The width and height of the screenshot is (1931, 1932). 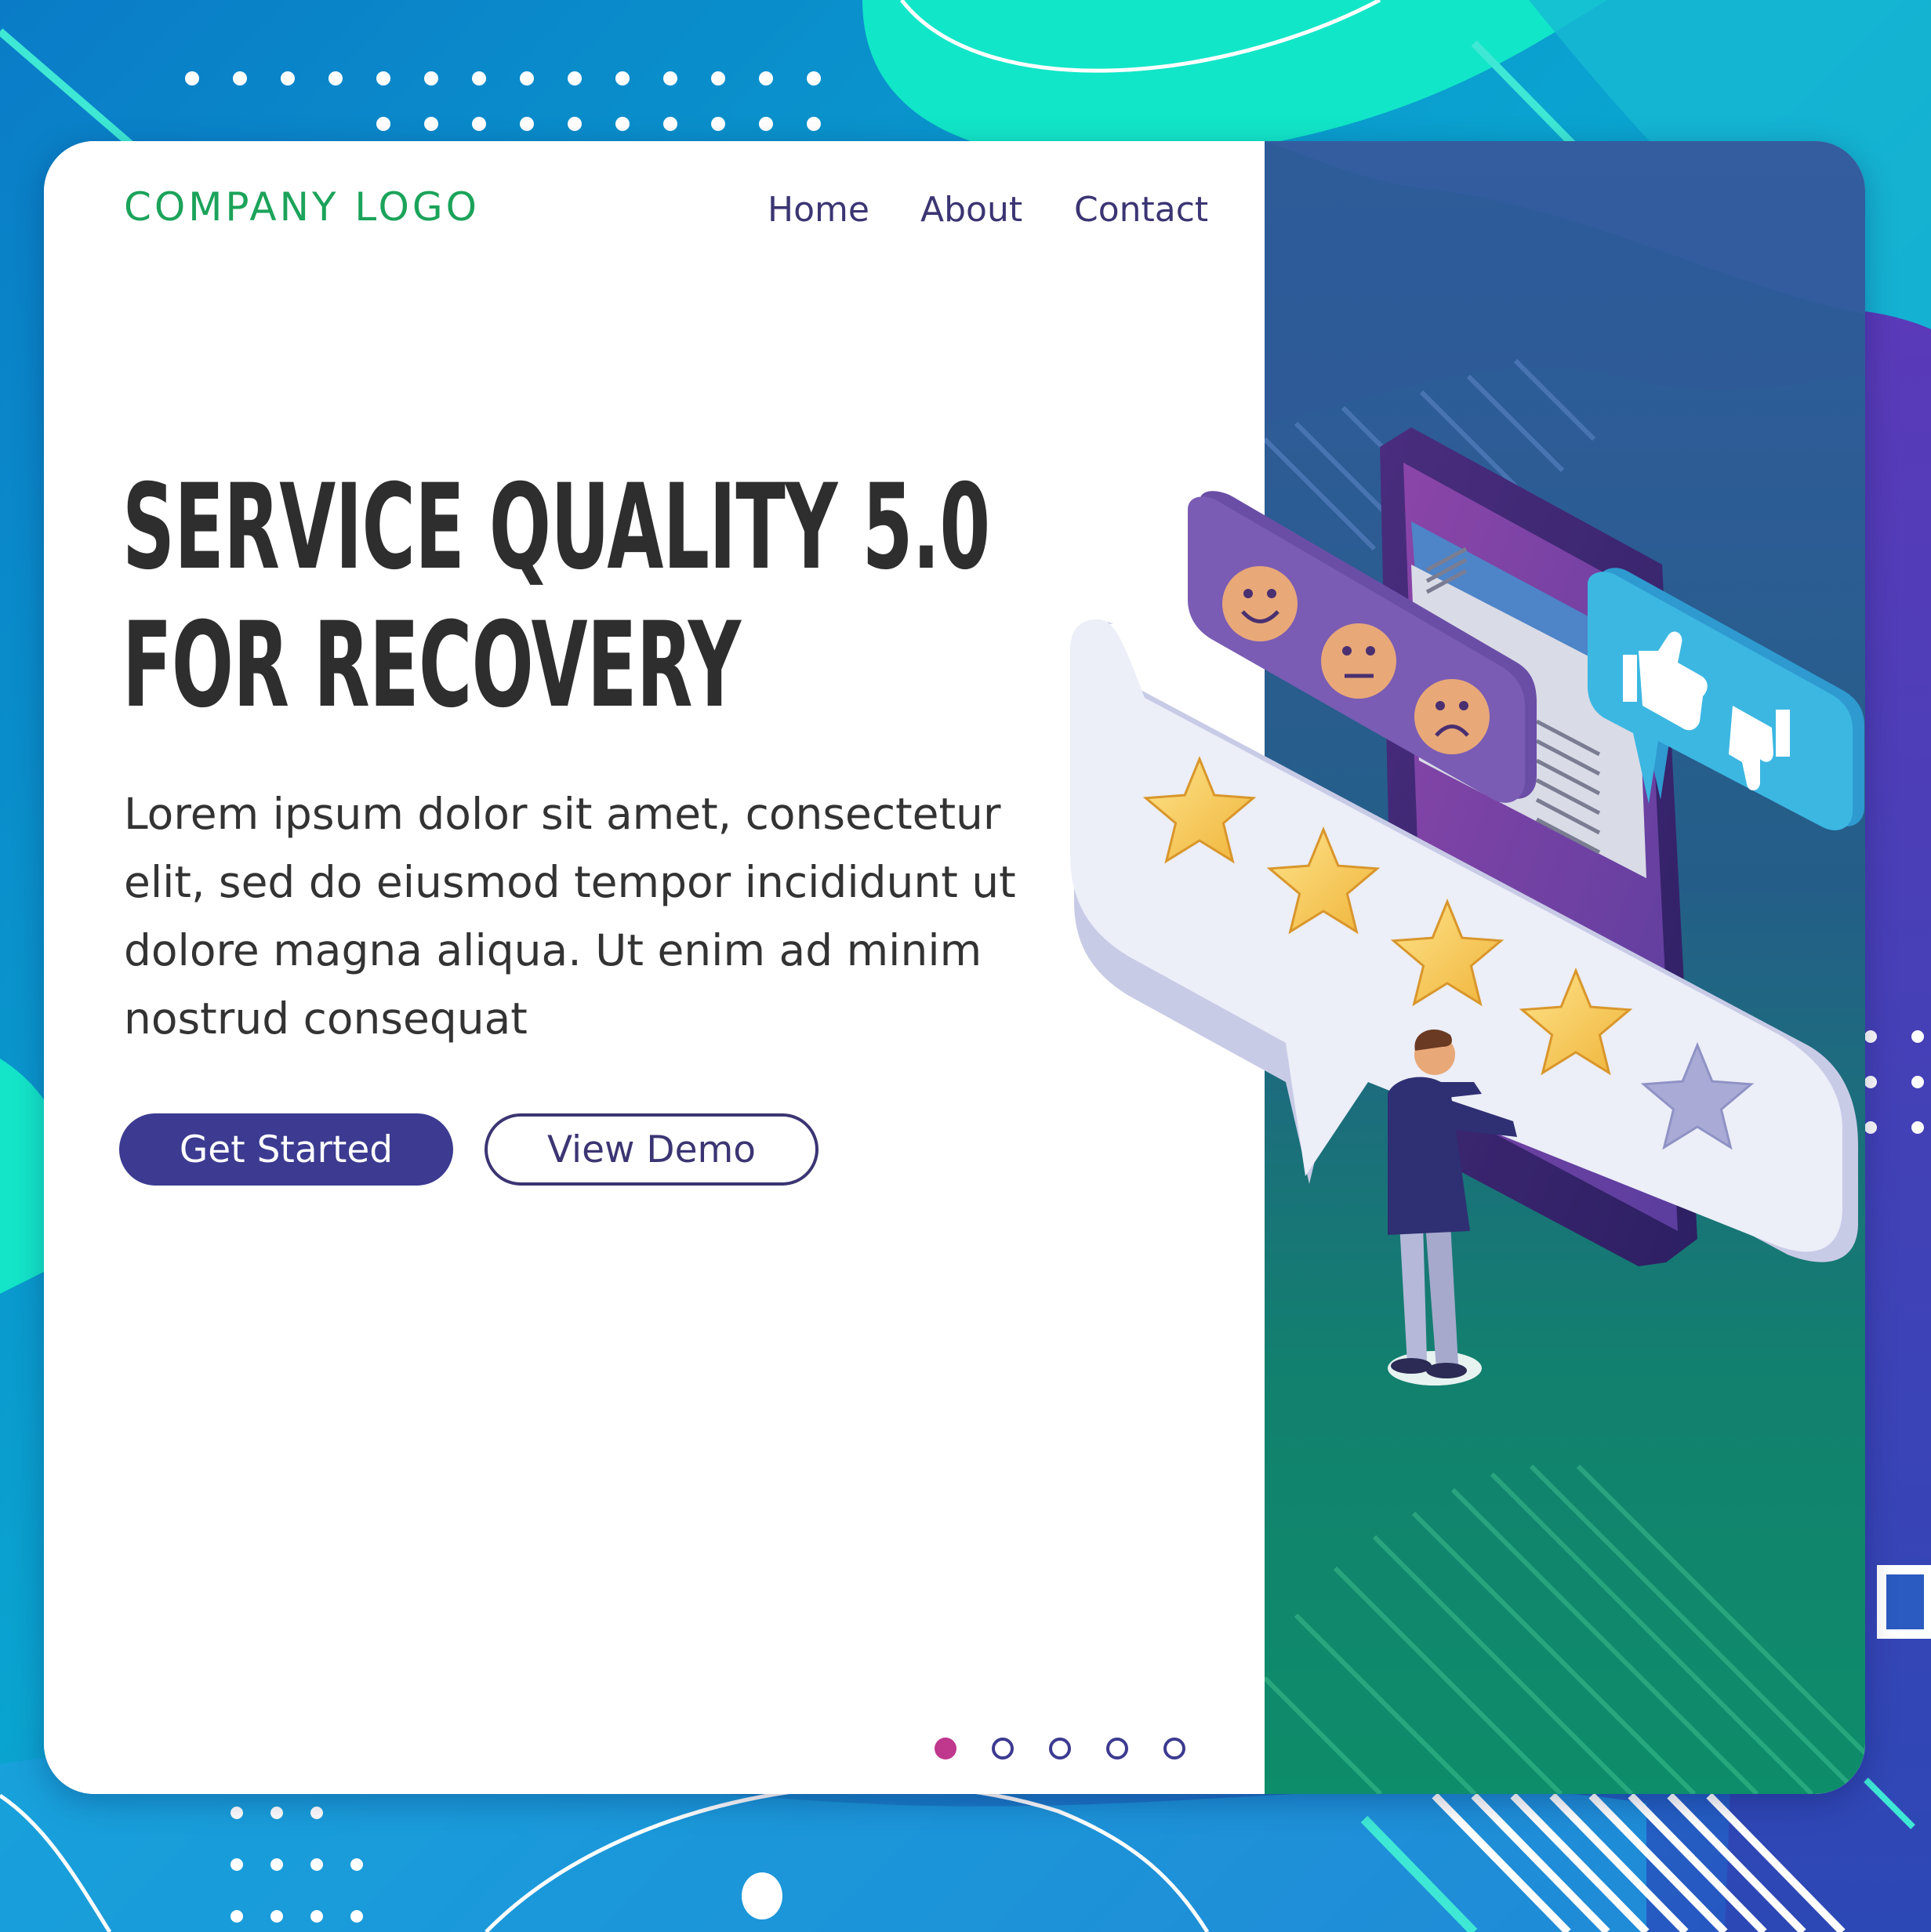 I want to click on carousel-pagination, so click(x=1076, y=1753).